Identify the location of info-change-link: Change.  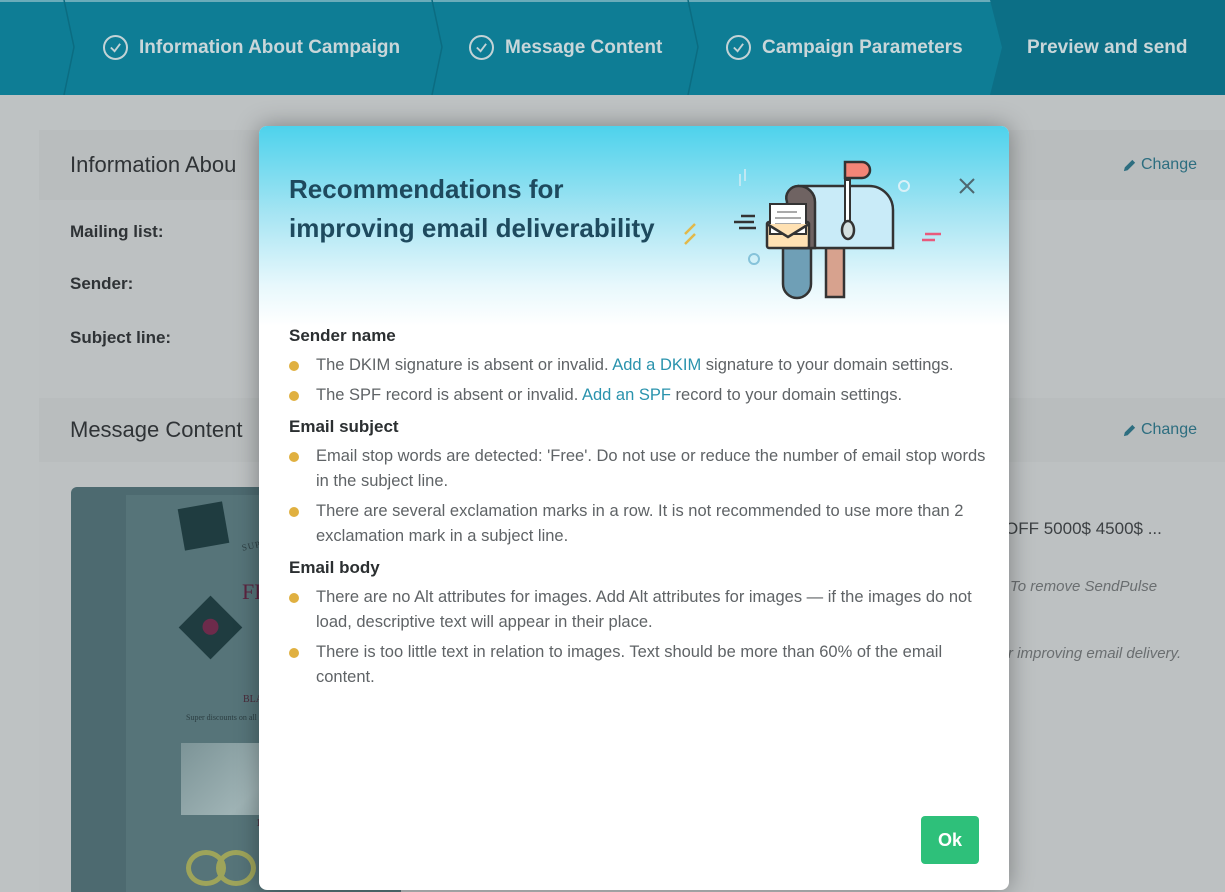
(1159, 165).